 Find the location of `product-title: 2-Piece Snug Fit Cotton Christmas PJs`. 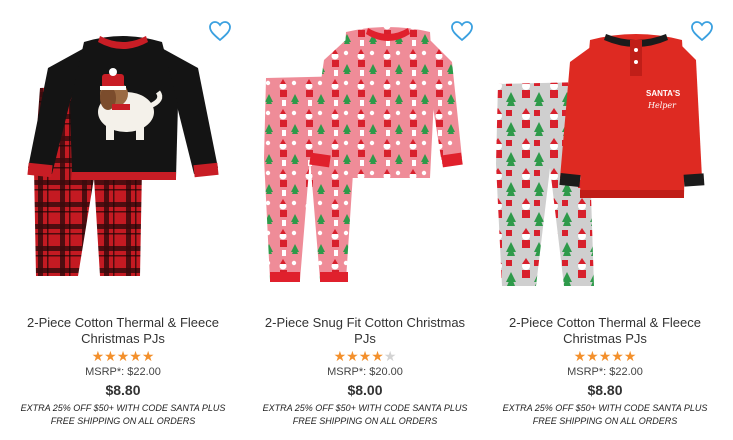

product-title: 2-Piece Snug Fit Cotton Christmas PJs is located at coordinates (365, 331).